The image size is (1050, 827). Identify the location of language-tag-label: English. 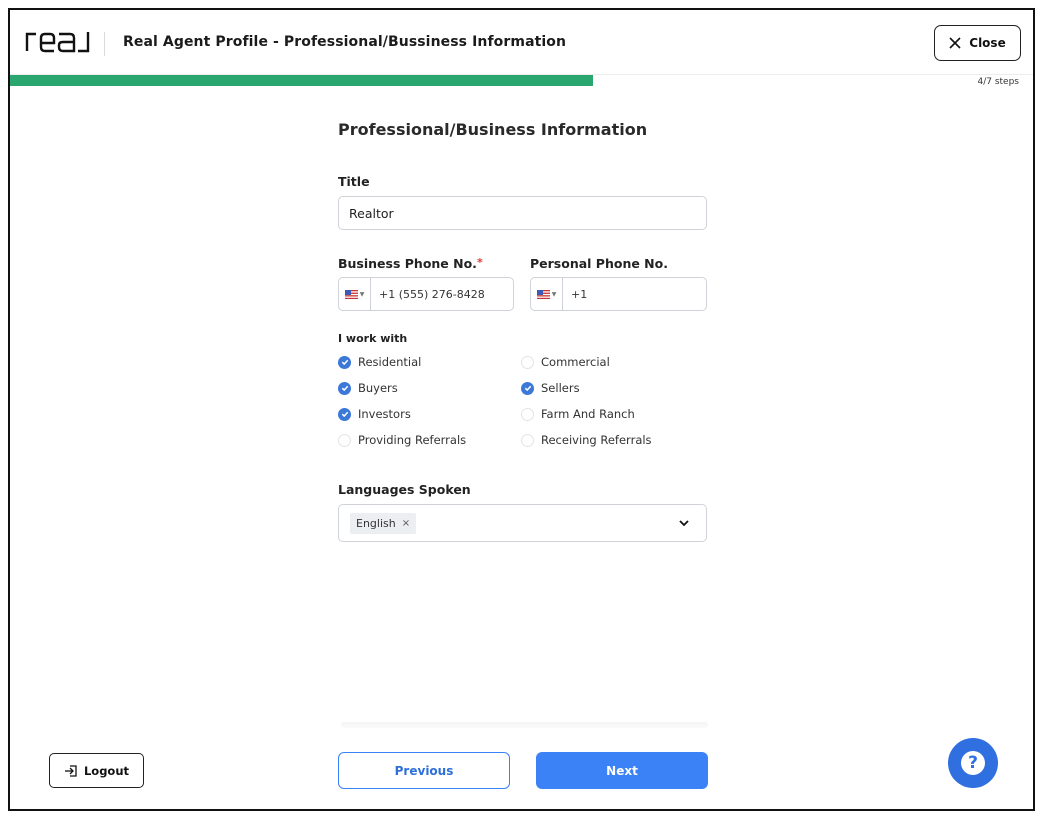
(376, 523).